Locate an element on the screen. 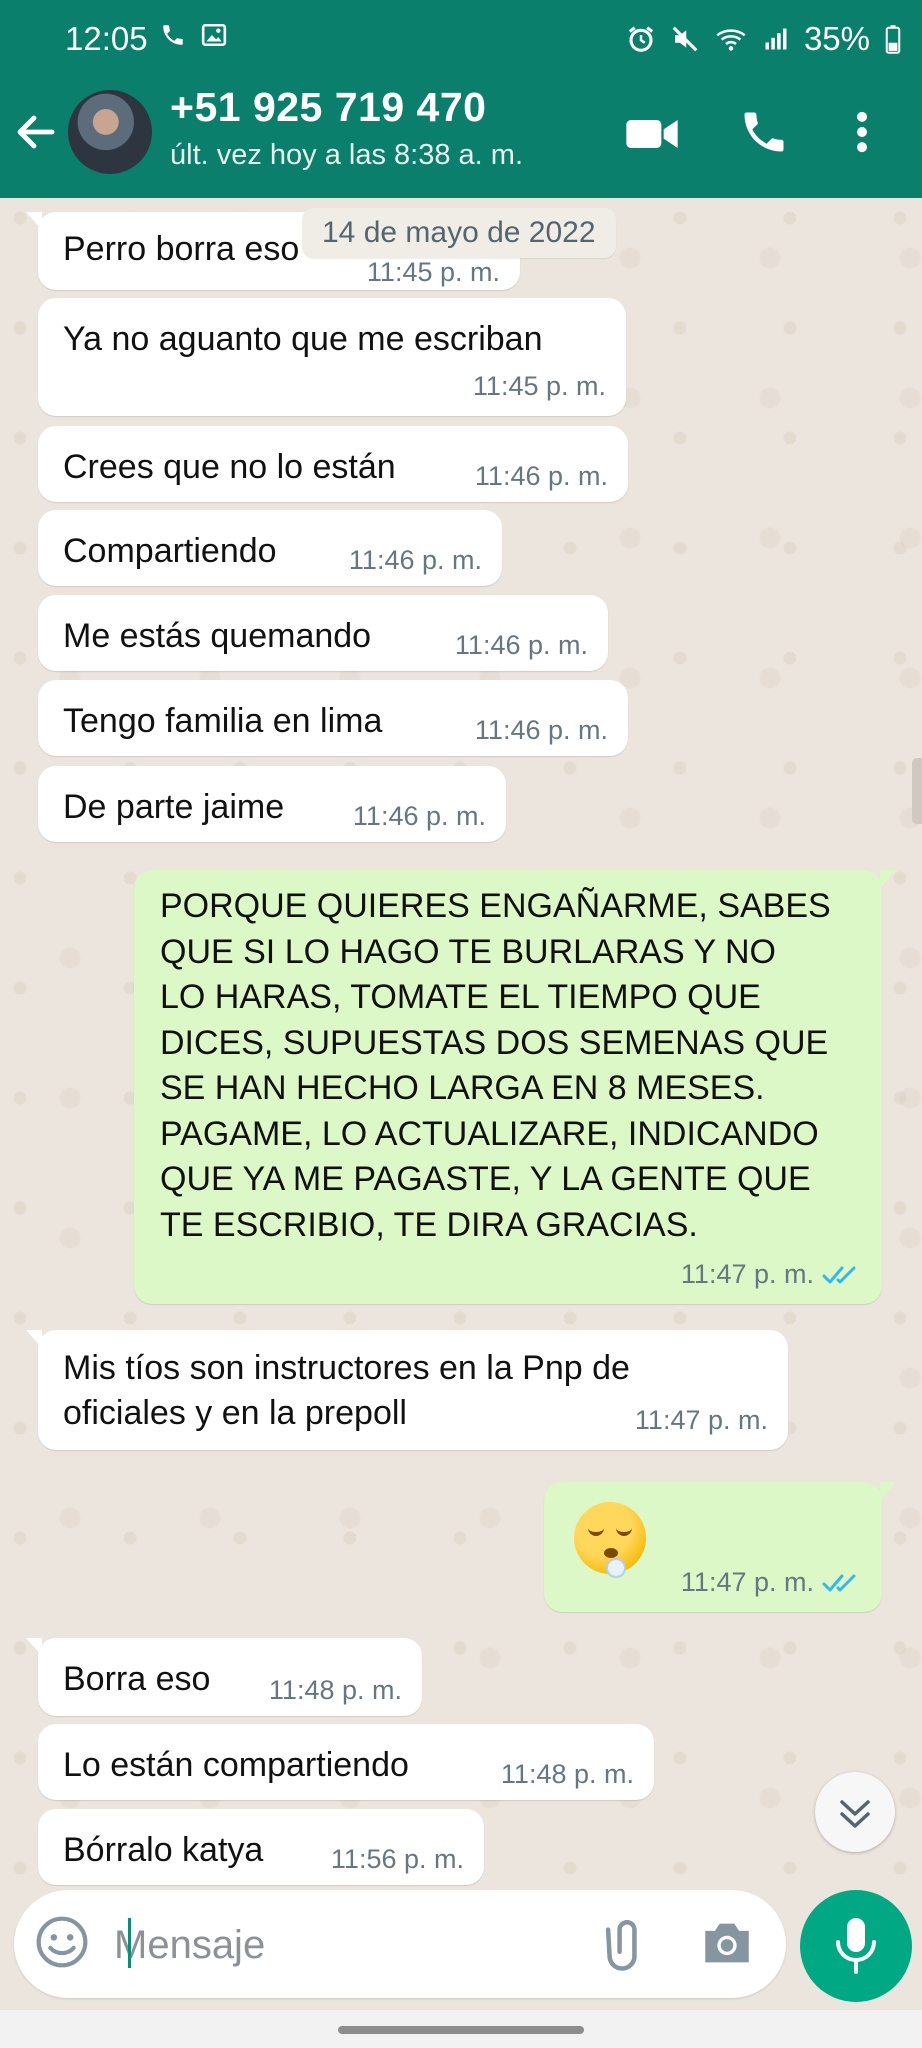  sleepy-face-emoji is located at coordinates (610, 1540).